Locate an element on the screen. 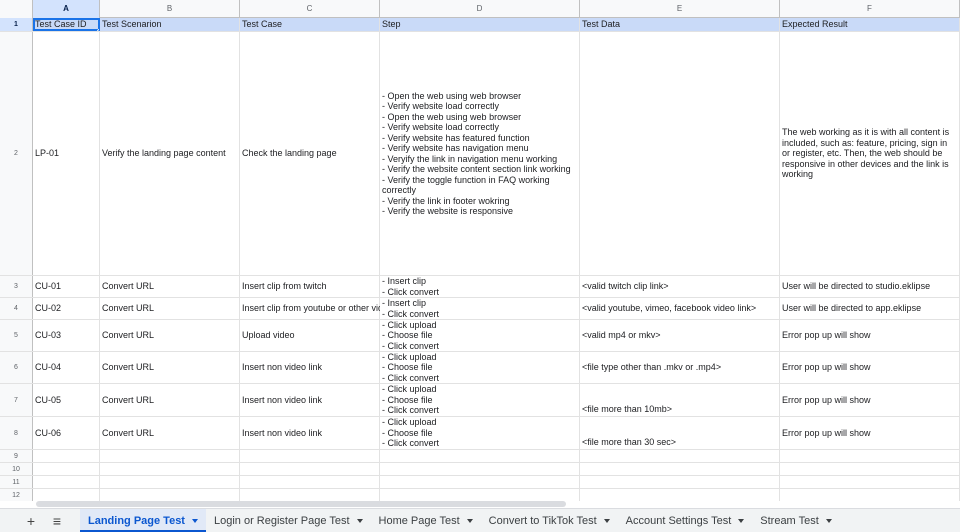 Image resolution: width=960 pixels, height=532 pixels. cell-c1: Test Case is located at coordinates (310, 24).